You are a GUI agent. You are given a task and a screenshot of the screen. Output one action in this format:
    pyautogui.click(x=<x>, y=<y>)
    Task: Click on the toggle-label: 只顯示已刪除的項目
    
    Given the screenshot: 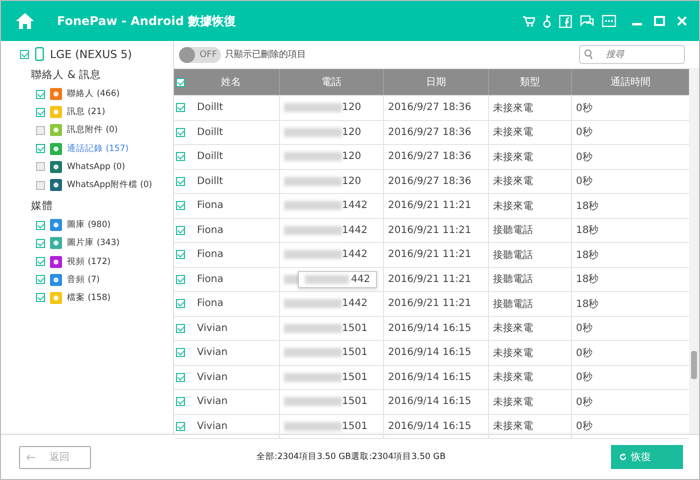 What is the action you would take?
    pyautogui.click(x=266, y=54)
    